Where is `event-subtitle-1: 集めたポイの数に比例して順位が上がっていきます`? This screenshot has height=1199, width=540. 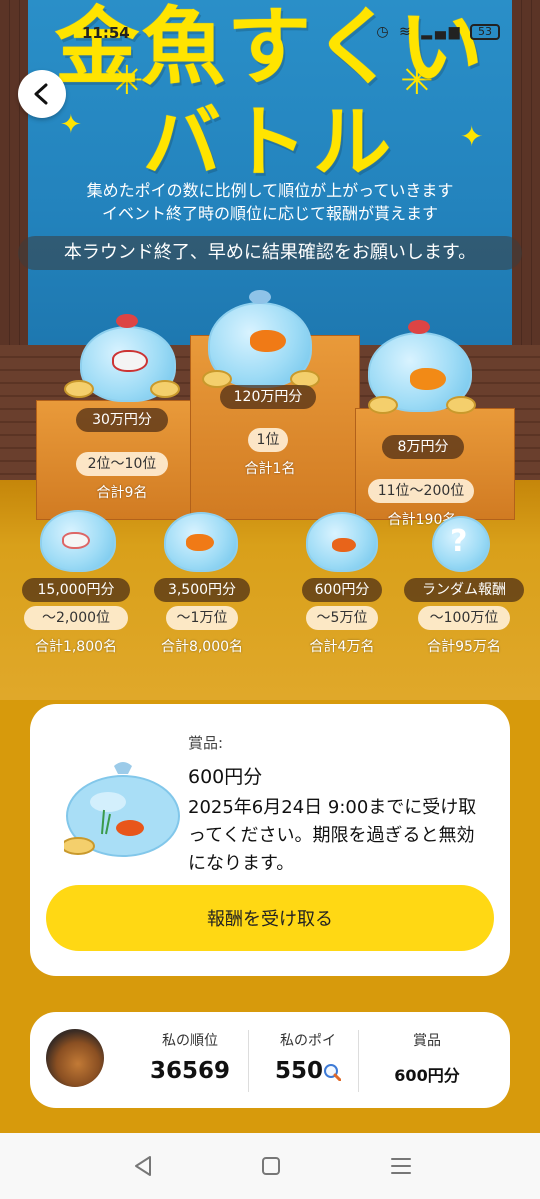
event-subtitle-1: 集めたポイの数に比例して順位が上がっていきます is located at coordinates (270, 190).